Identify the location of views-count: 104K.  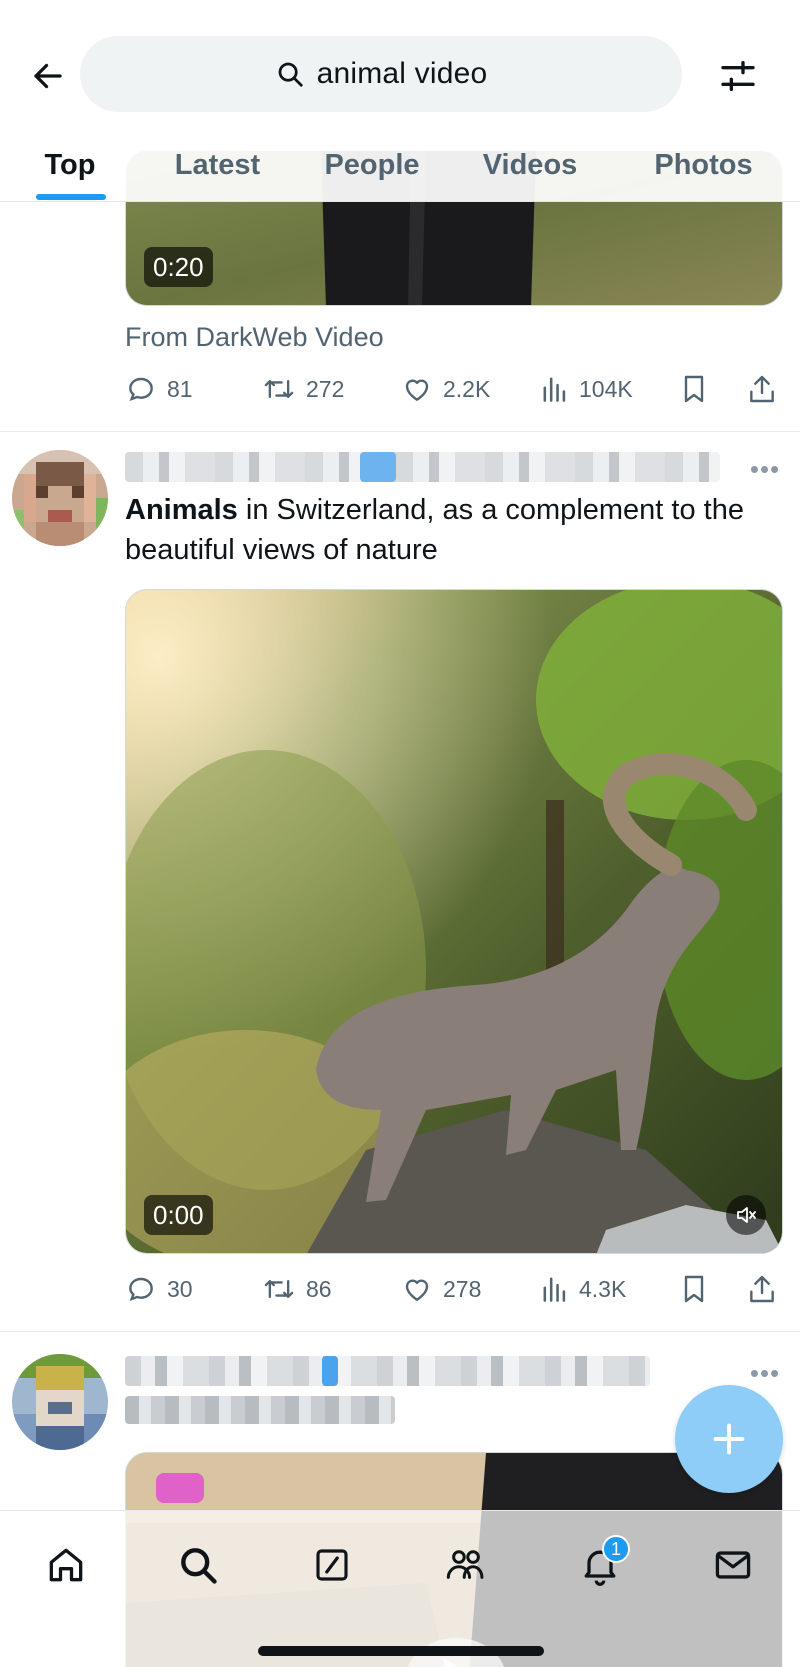
(606, 388).